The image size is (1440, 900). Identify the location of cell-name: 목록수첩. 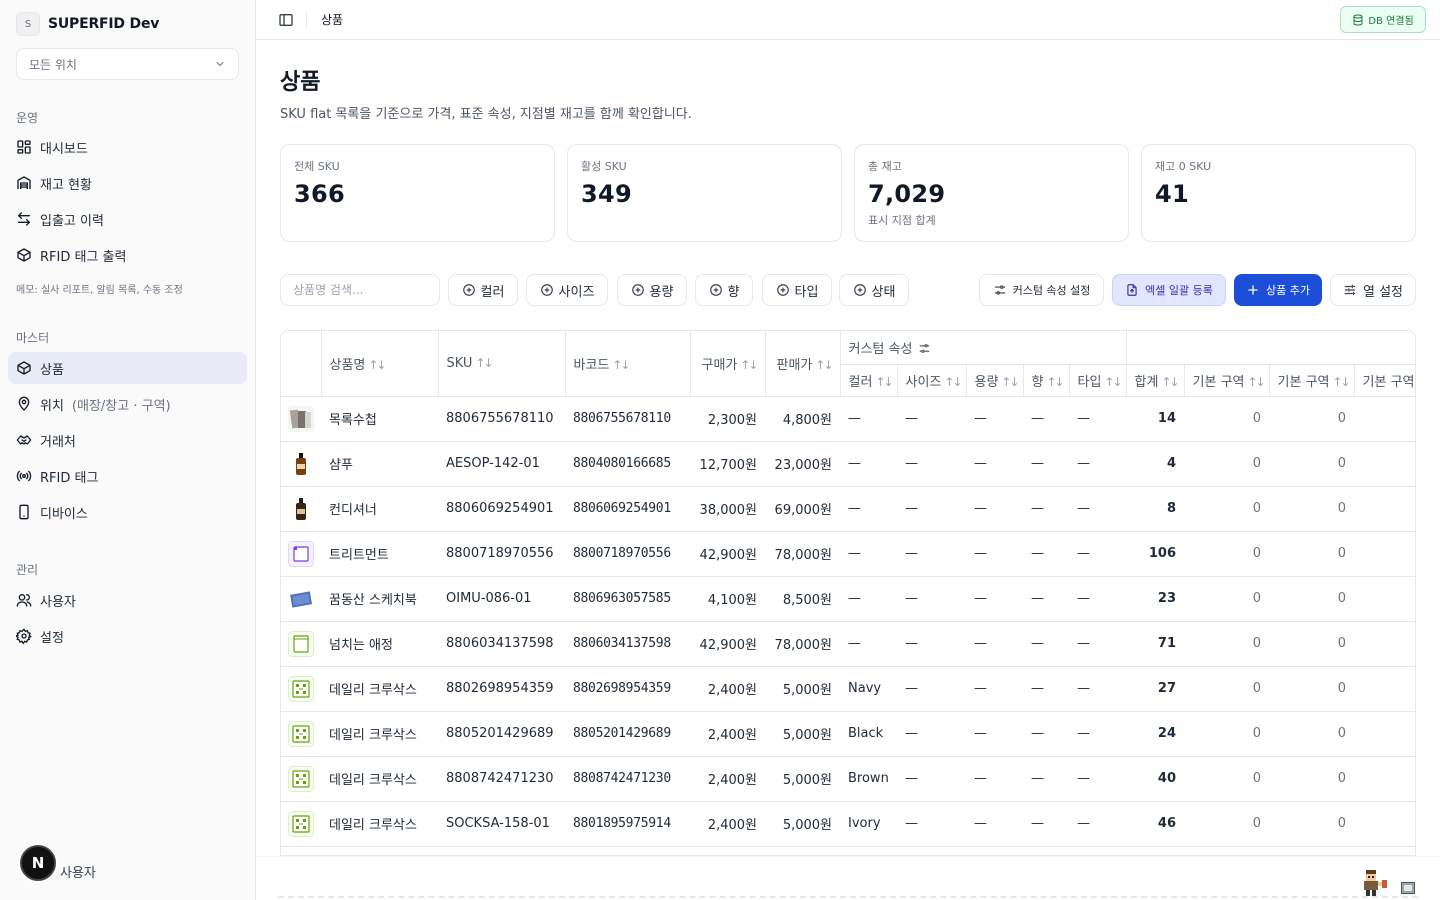
(379, 419).